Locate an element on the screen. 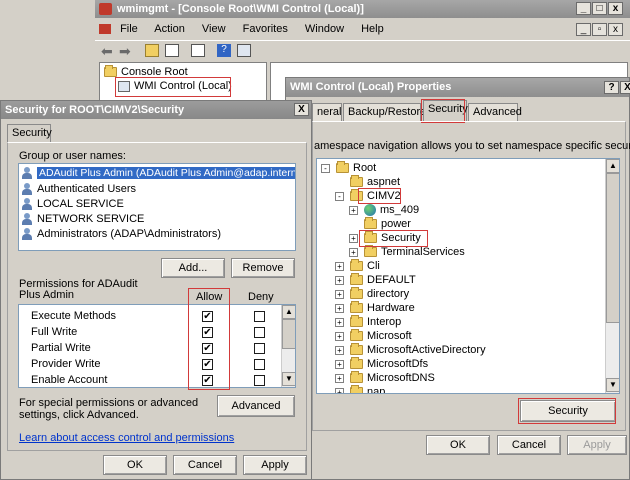 This screenshot has height=480, width=630. mmc-maximize-button: □ is located at coordinates (599, 8).